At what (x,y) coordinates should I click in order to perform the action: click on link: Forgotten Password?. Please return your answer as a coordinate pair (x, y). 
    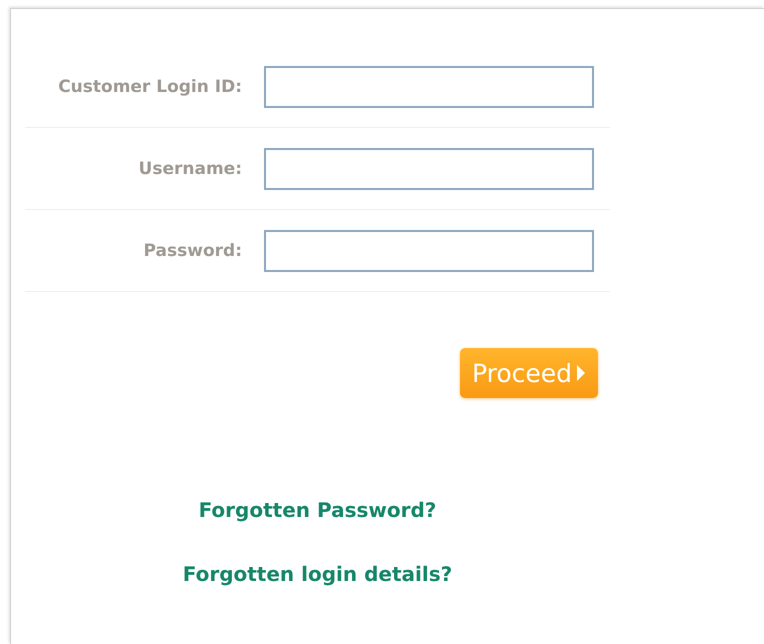
    Looking at the image, I should click on (317, 510).